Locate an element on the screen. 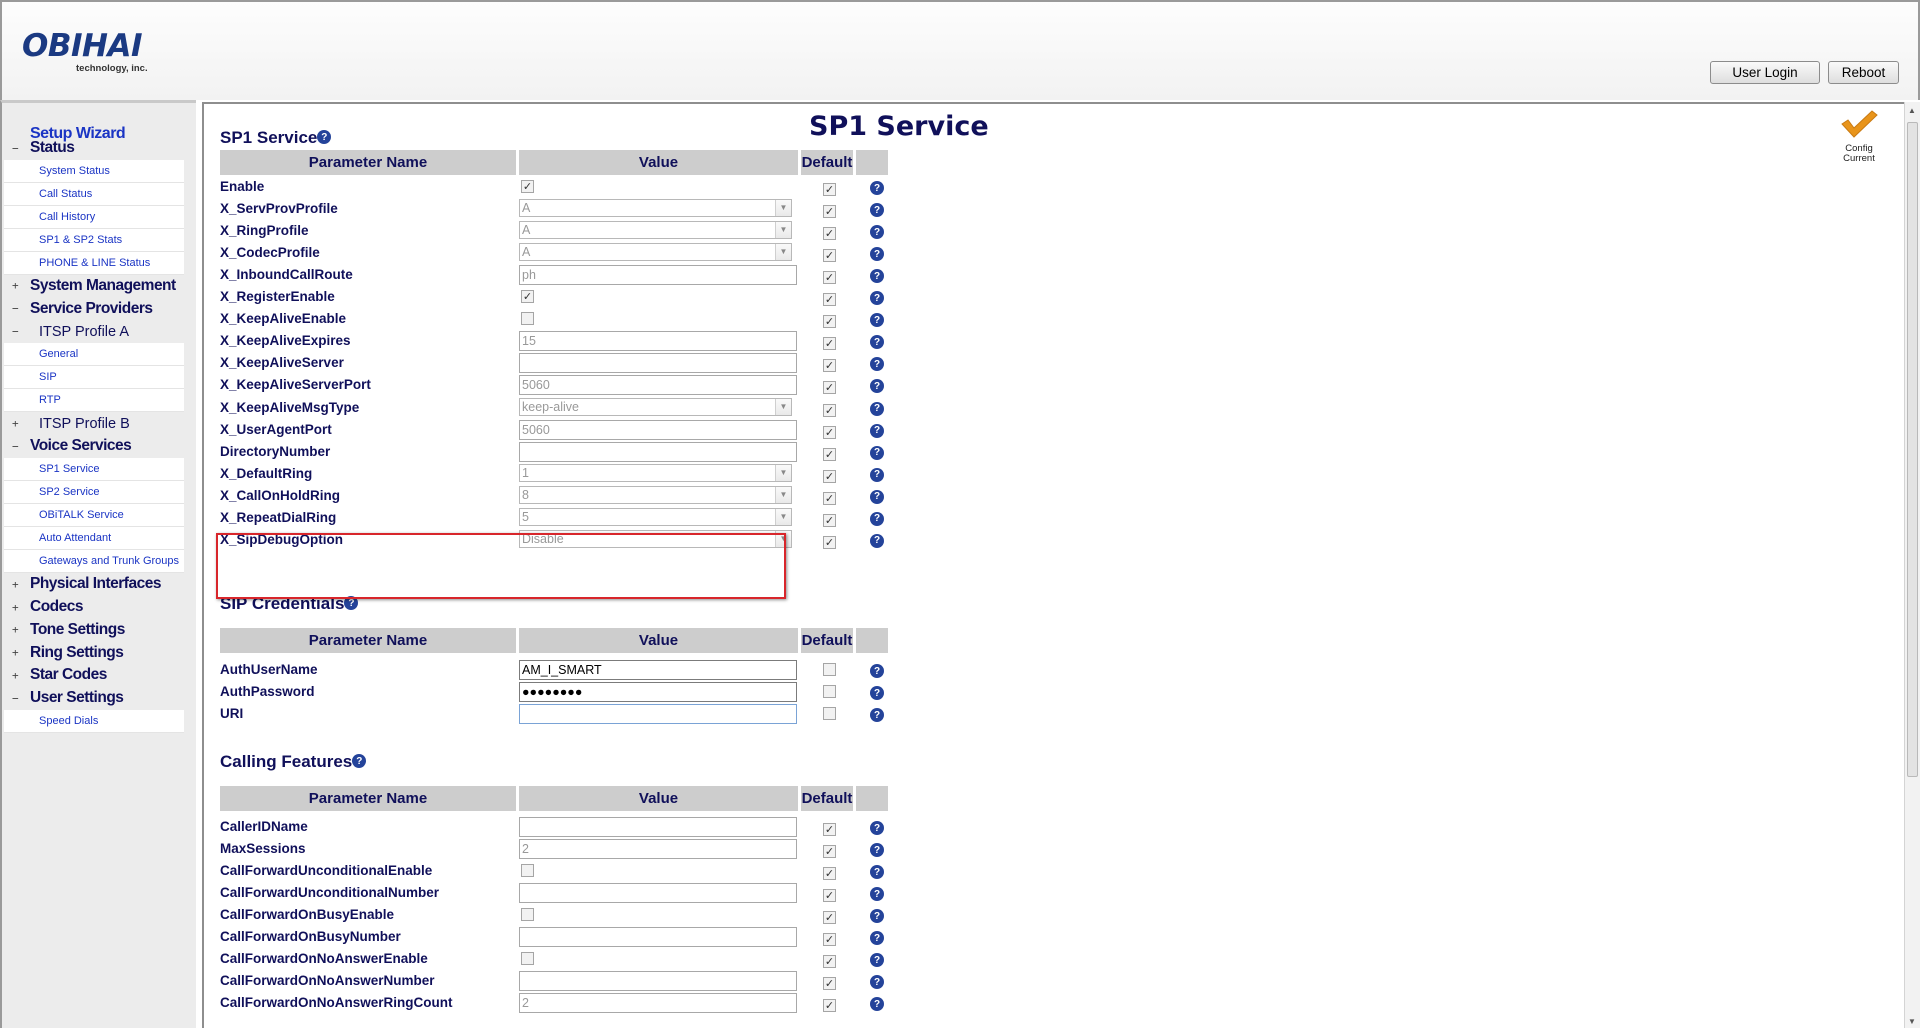 The image size is (1920, 1028). sidebar-section-codecs: + Codecs is located at coordinates (94, 607).